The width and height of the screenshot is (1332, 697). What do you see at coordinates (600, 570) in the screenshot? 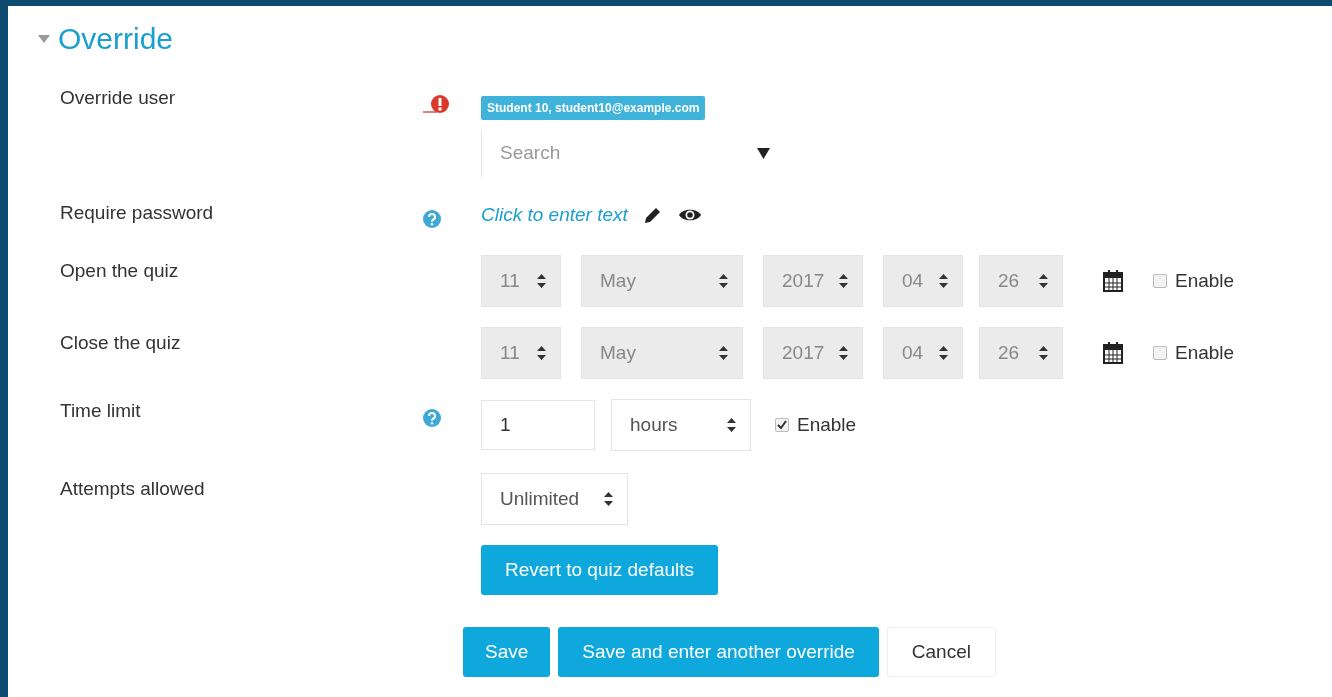
I see `revert-button: Revert to quiz defaults` at bounding box center [600, 570].